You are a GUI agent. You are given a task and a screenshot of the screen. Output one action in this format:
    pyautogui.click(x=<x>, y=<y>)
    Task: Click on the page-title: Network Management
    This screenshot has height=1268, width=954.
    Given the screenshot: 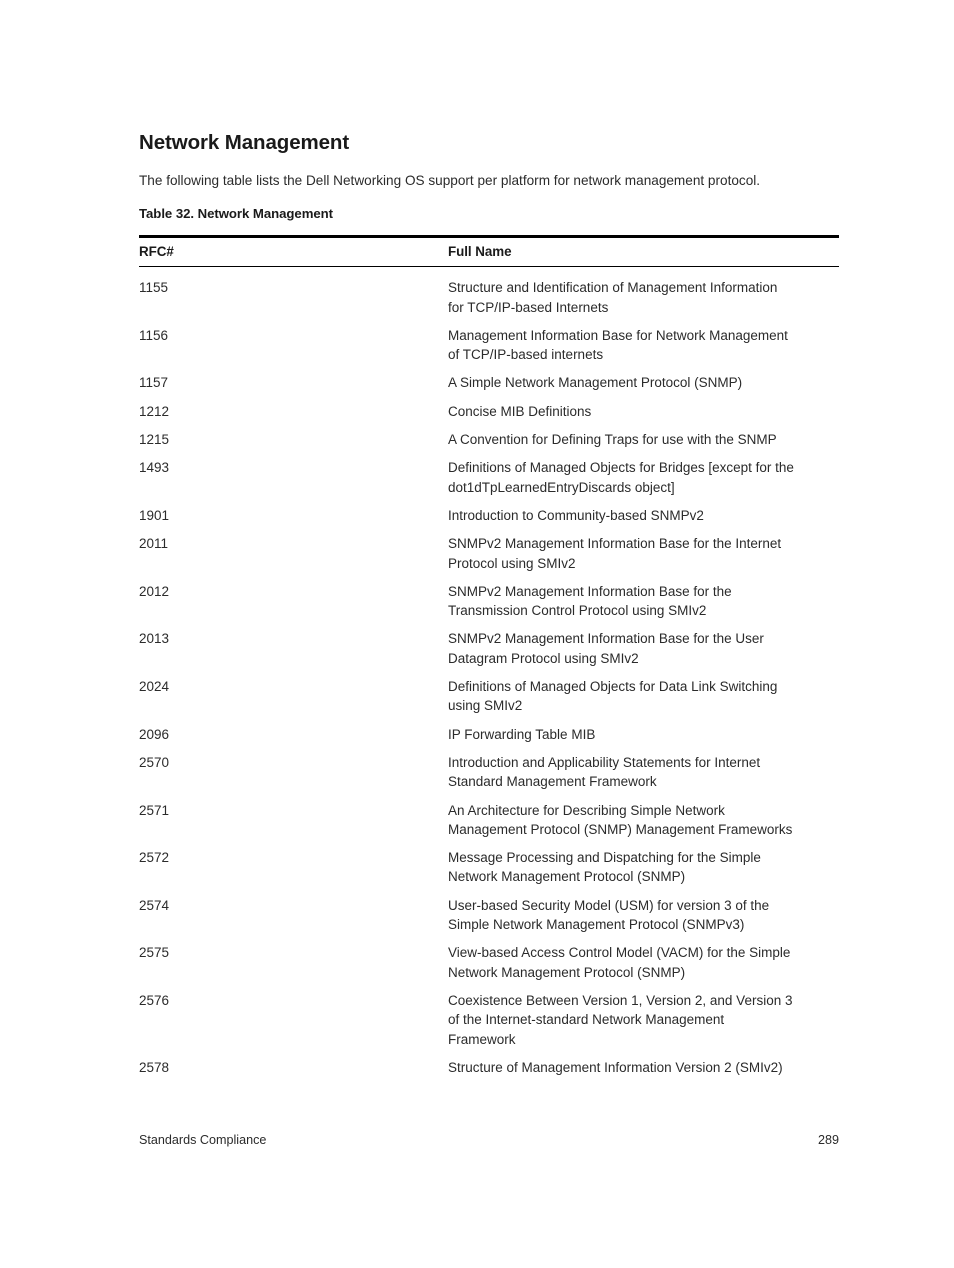 What is the action you would take?
    pyautogui.click(x=244, y=142)
    